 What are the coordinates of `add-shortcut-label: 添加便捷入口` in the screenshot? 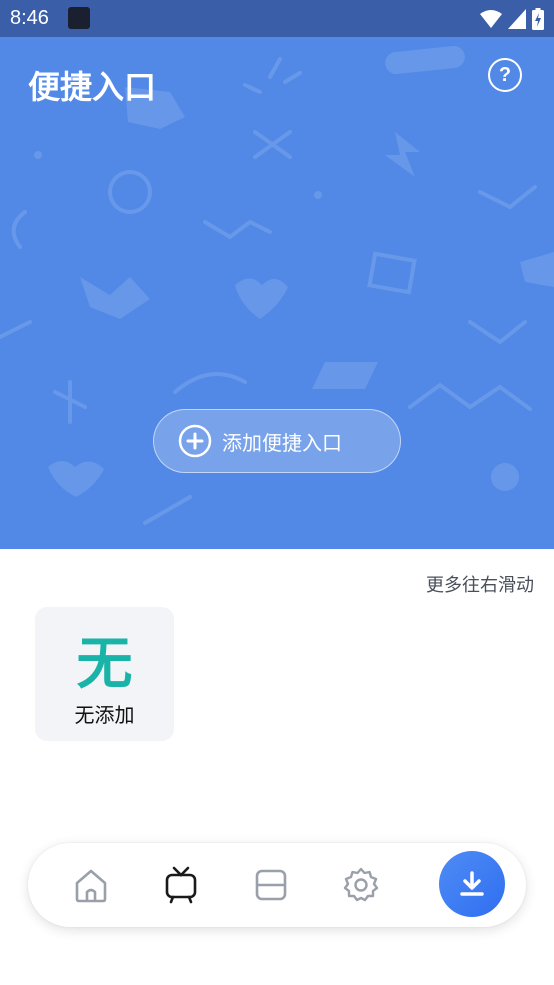 It's located at (282, 442).